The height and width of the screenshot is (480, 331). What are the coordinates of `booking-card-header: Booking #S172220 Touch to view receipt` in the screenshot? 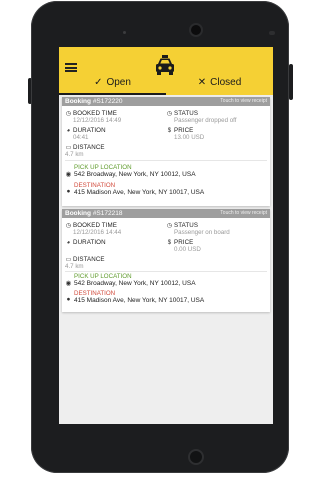 It's located at (166, 101).